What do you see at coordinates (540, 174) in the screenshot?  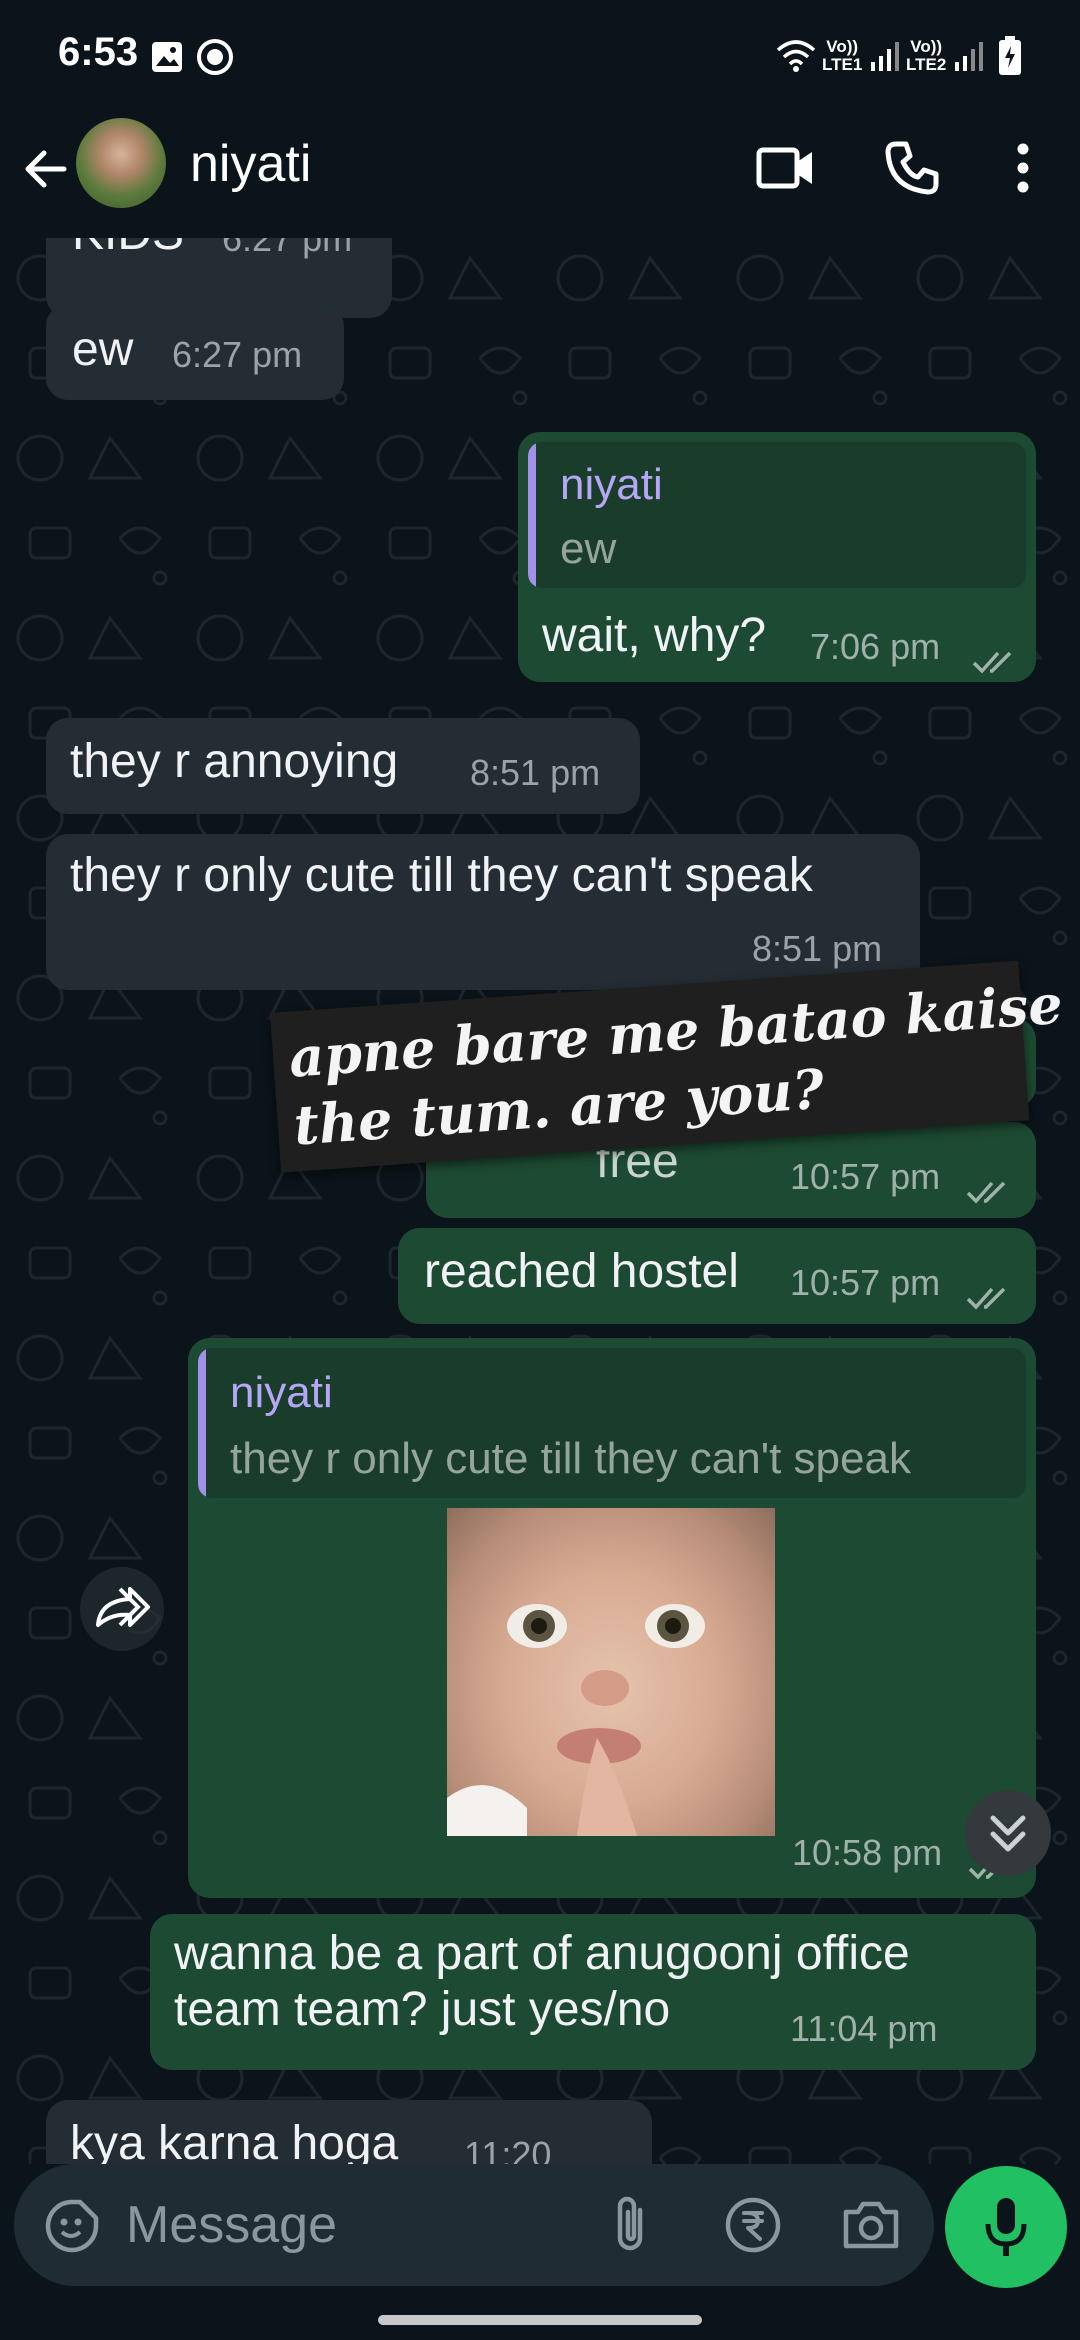 I see `chat-header: niyati` at bounding box center [540, 174].